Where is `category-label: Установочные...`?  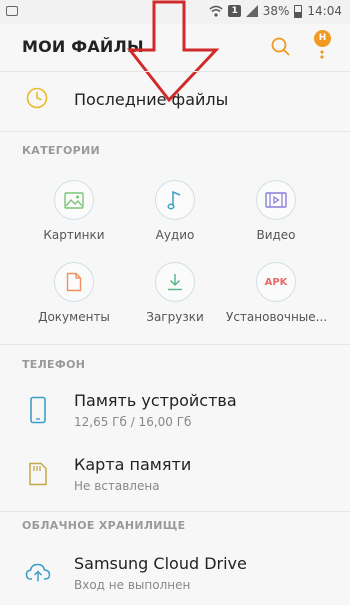
category-label: Установочные... is located at coordinates (277, 317).